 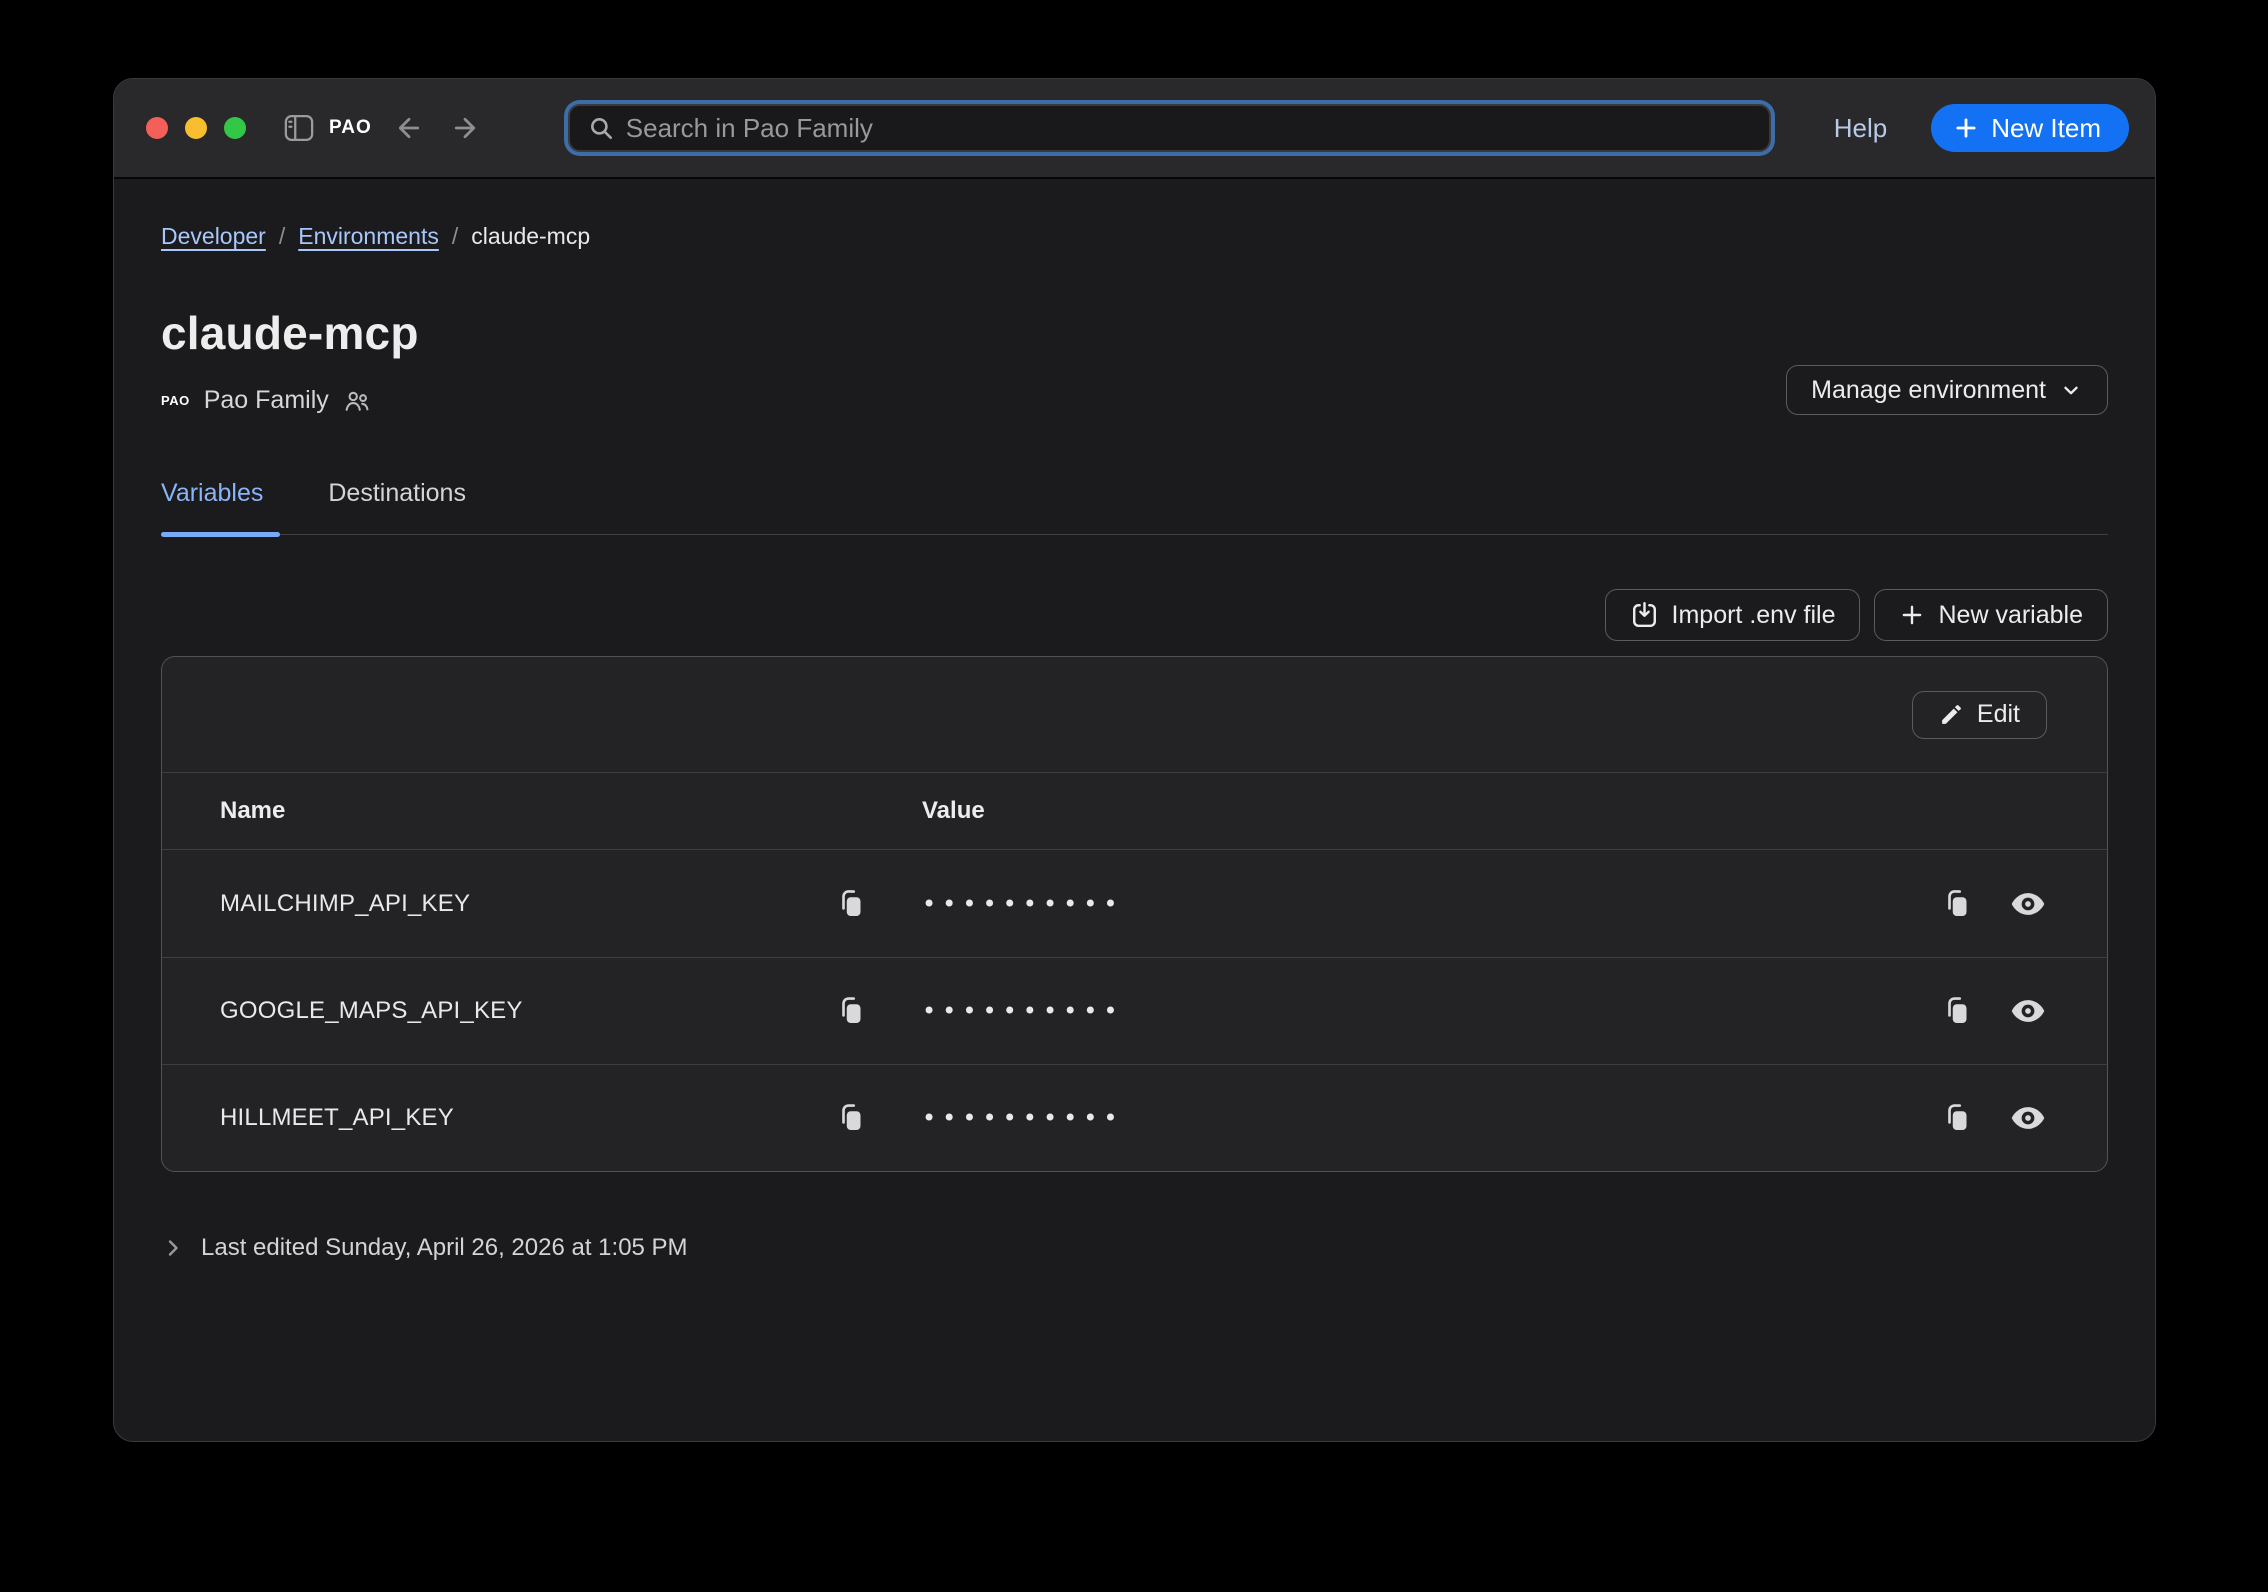 What do you see at coordinates (465, 128) in the screenshot?
I see `forward-arrow-icon` at bounding box center [465, 128].